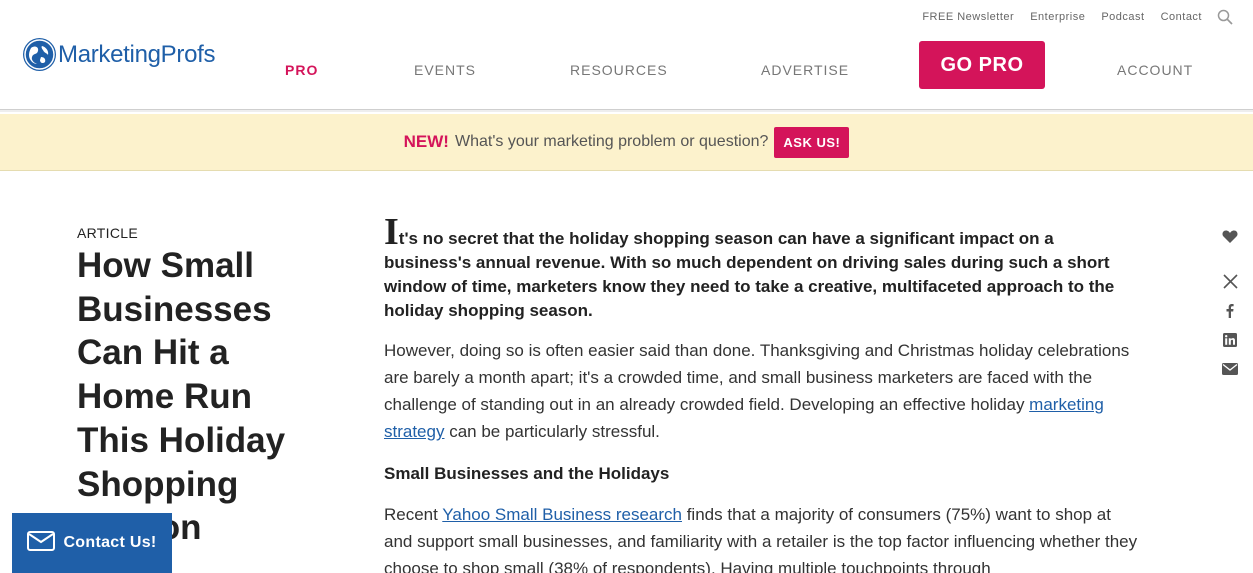 This screenshot has width=1253, height=573. What do you see at coordinates (391, 232) in the screenshot?
I see `drop-cap: I` at bounding box center [391, 232].